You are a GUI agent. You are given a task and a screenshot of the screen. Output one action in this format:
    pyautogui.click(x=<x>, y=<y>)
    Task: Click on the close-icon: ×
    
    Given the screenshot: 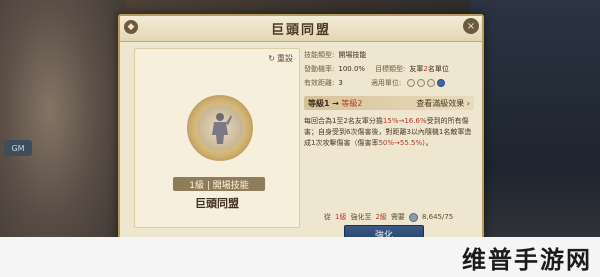 What is the action you would take?
    pyautogui.click(x=471, y=26)
    